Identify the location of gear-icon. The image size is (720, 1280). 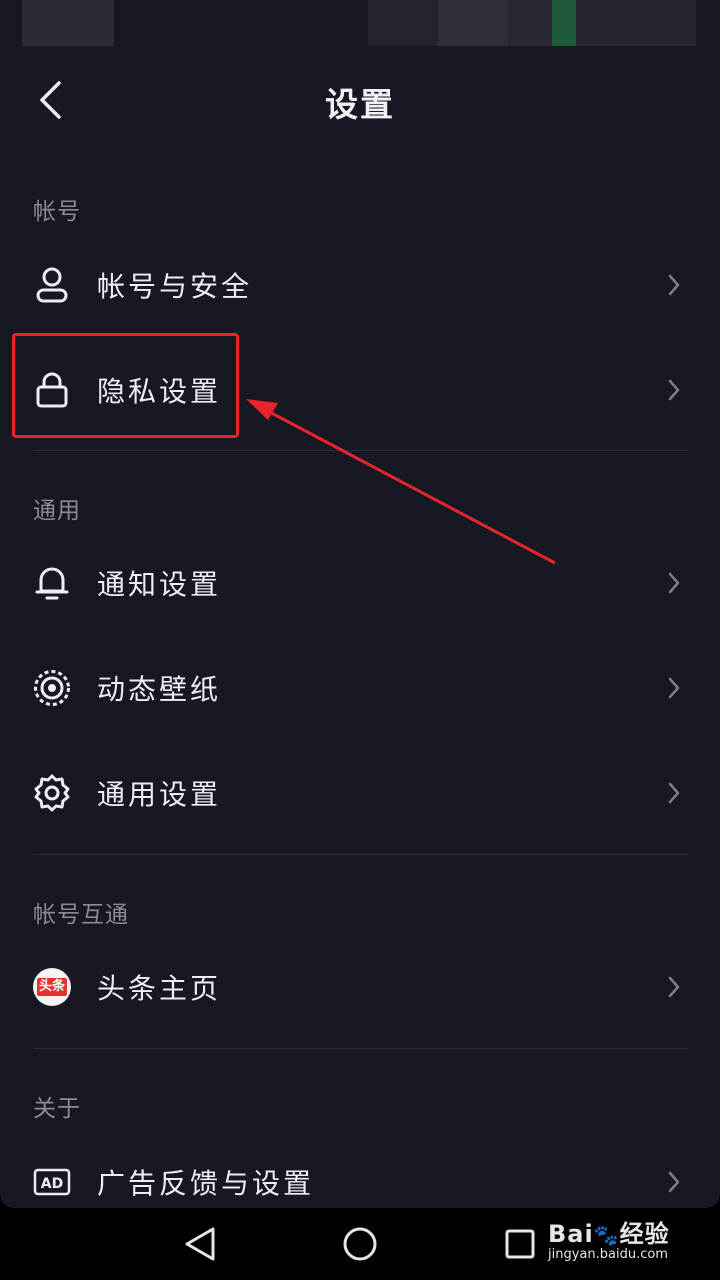
(52, 793).